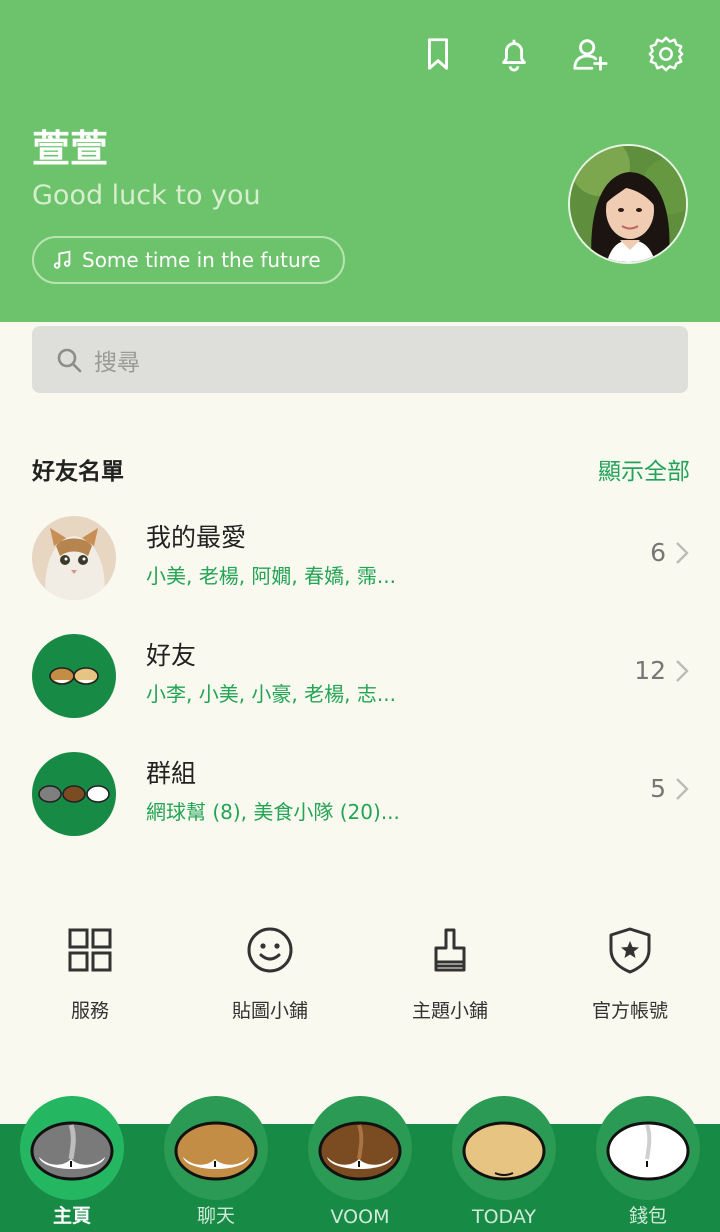 The image size is (720, 1232). I want to click on profile-avatar, so click(628, 204).